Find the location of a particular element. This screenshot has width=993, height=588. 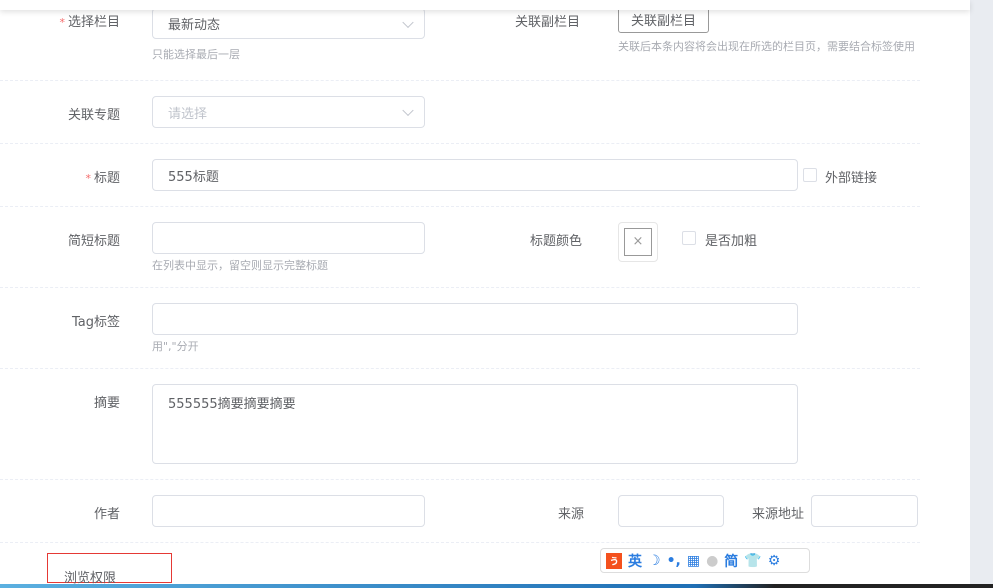

view-permission-highlight: 浏览权限 is located at coordinates (109, 569).